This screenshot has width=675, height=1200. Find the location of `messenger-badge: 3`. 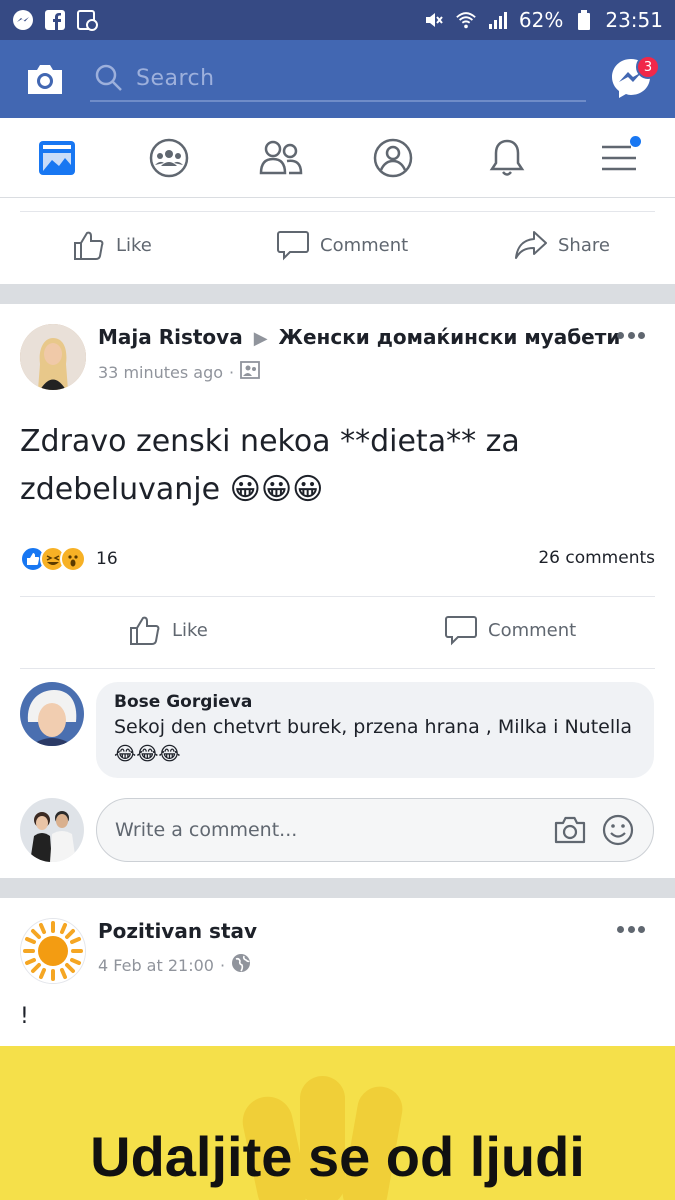

messenger-badge: 3 is located at coordinates (648, 67).